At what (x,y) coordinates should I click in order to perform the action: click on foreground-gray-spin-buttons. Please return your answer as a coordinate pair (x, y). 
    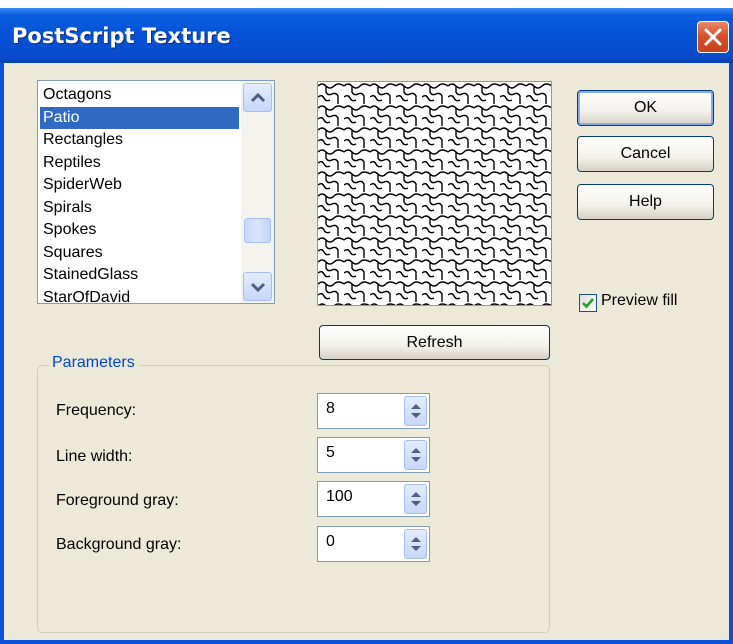
    Looking at the image, I should click on (415, 499).